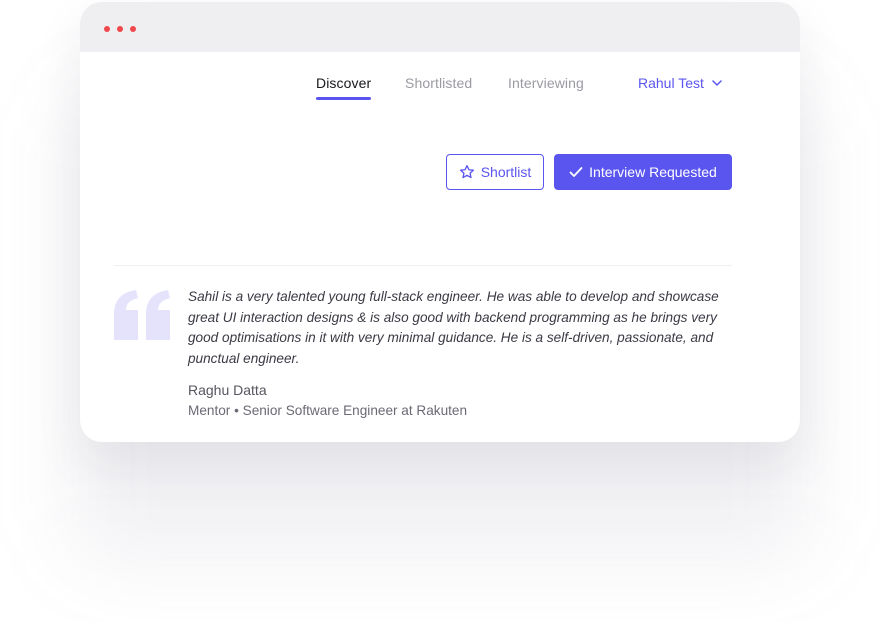 The image size is (880, 622). What do you see at coordinates (671, 83) in the screenshot?
I see `user-name: Rahul Test` at bounding box center [671, 83].